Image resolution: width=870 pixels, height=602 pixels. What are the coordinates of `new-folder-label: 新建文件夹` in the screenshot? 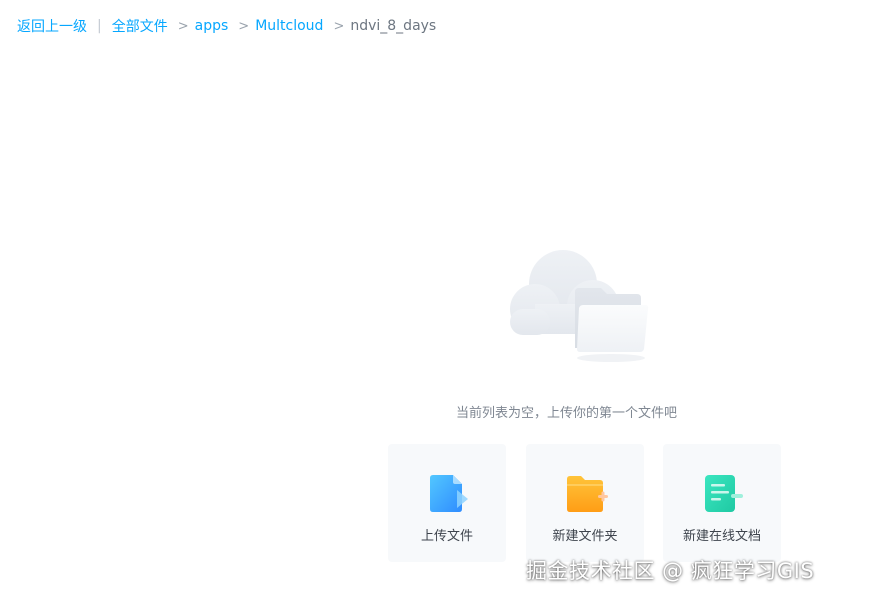 It's located at (585, 536).